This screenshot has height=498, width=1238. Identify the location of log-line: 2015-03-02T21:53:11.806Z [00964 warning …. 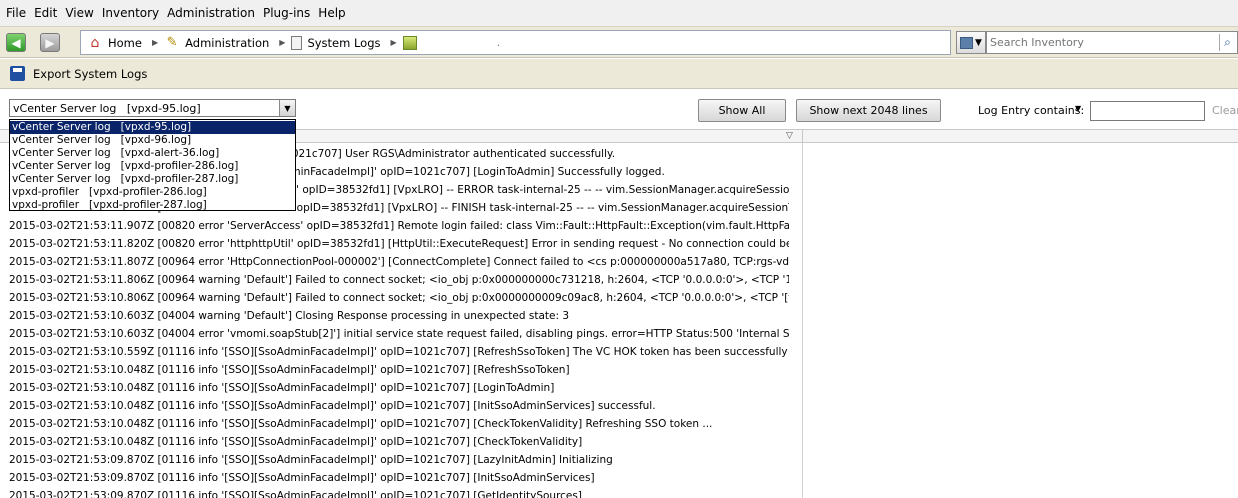
(399, 280).